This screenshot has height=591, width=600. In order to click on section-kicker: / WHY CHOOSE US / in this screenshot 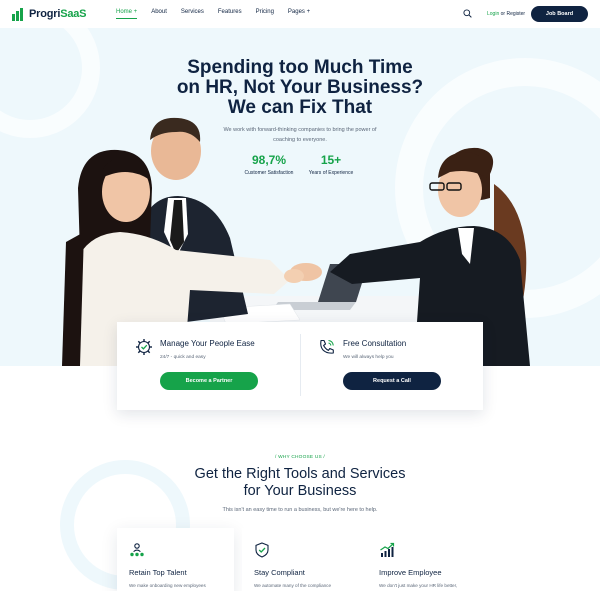, I will do `click(300, 457)`.